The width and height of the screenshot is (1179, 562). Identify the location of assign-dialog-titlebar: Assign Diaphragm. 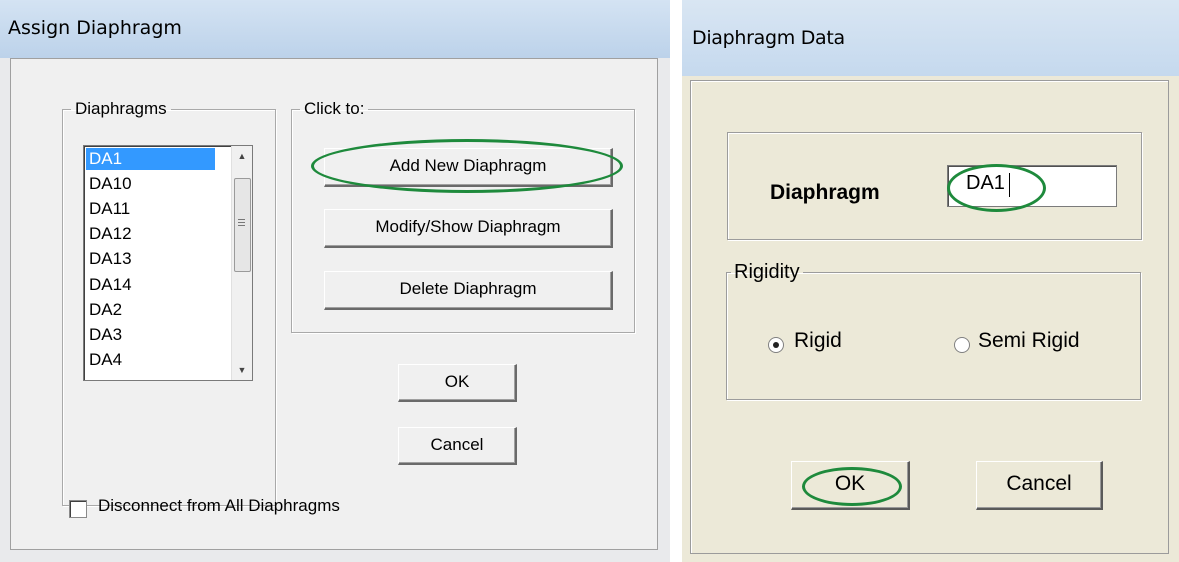
(335, 29).